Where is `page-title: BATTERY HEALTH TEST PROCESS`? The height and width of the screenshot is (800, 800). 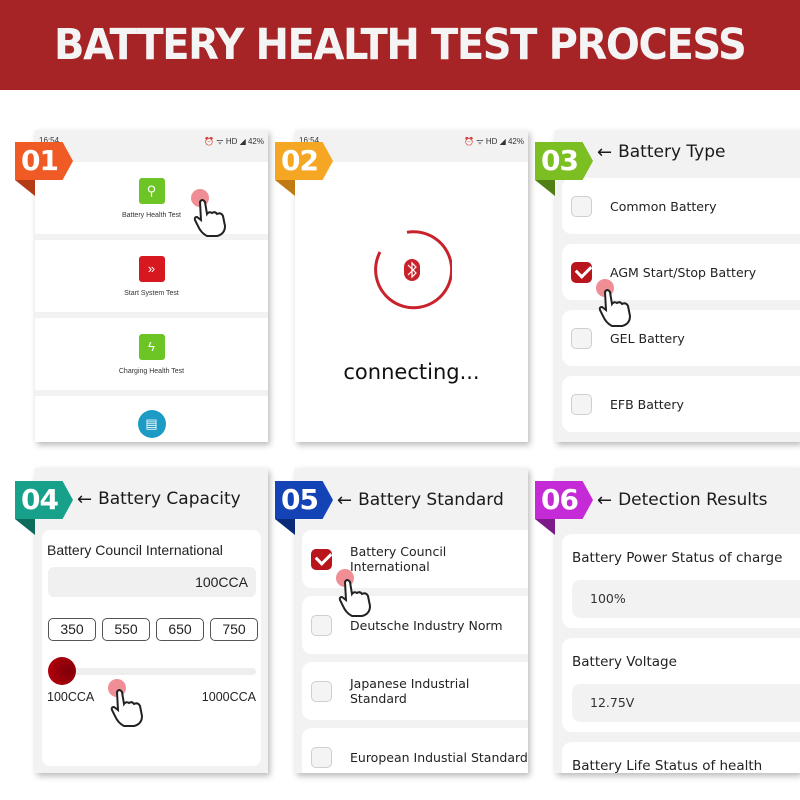 page-title: BATTERY HEALTH TEST PROCESS is located at coordinates (400, 45).